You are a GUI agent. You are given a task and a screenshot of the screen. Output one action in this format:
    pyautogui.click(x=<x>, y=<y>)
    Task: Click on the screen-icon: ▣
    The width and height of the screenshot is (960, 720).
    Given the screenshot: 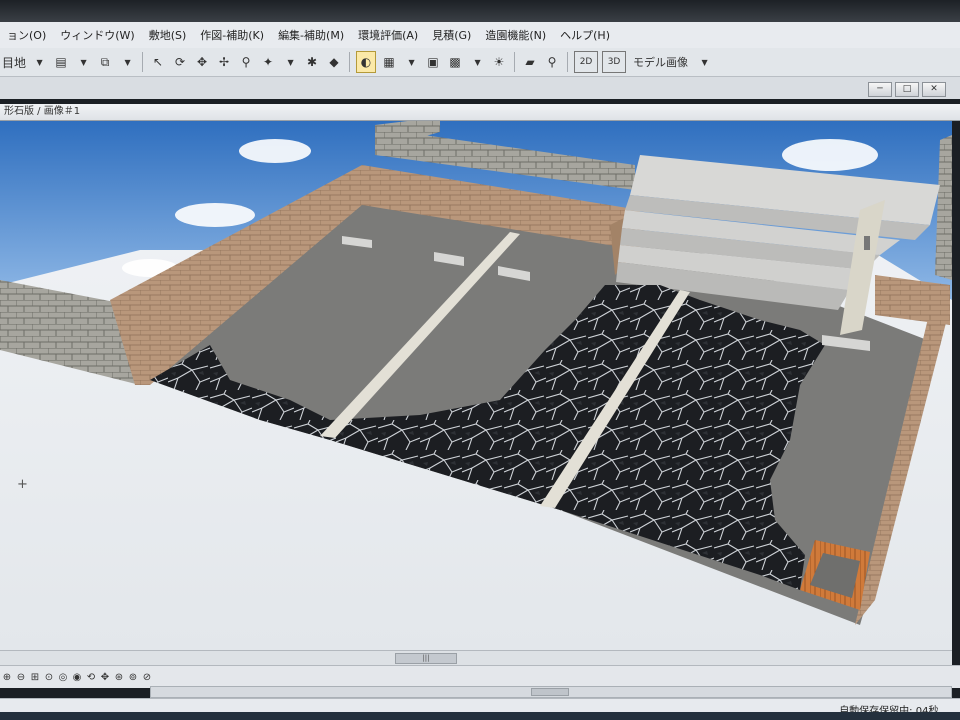 What is the action you would take?
    pyautogui.click(x=433, y=62)
    